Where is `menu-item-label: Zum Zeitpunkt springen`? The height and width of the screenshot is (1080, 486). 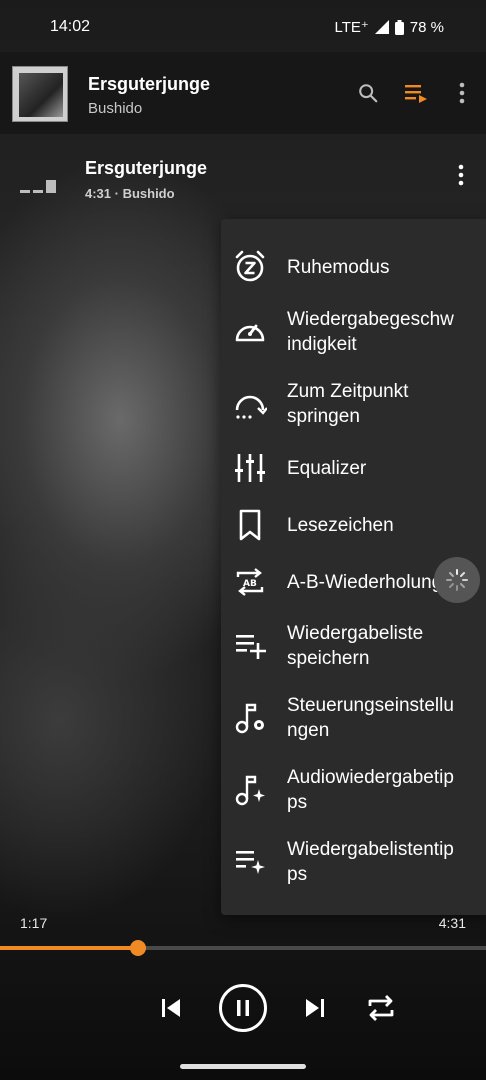
menu-item-label: Zum Zeitpunkt springen is located at coordinates (348, 404).